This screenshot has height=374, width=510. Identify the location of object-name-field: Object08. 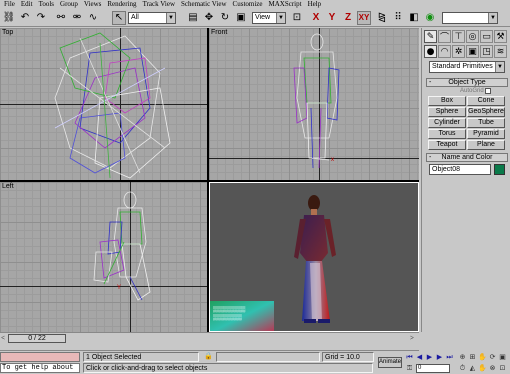
(460, 169).